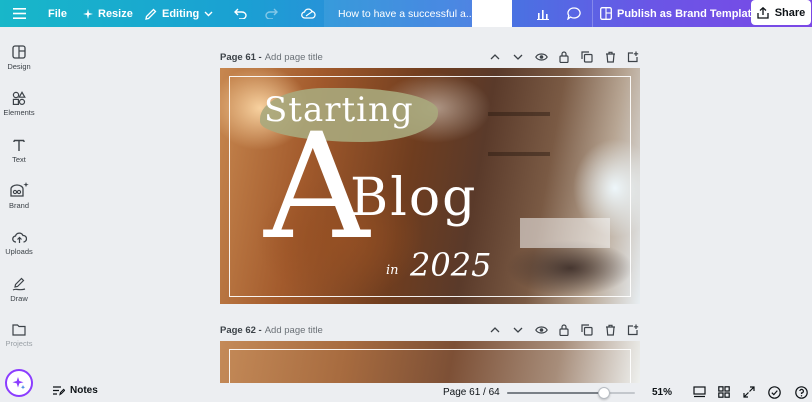 The height and width of the screenshot is (402, 812). What do you see at coordinates (592, 13) in the screenshot?
I see `divider` at bounding box center [592, 13].